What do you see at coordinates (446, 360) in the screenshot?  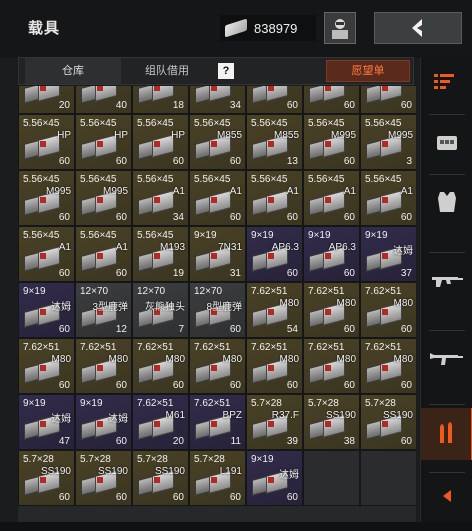 I see `sidebar-item-assault-rifle` at bounding box center [446, 360].